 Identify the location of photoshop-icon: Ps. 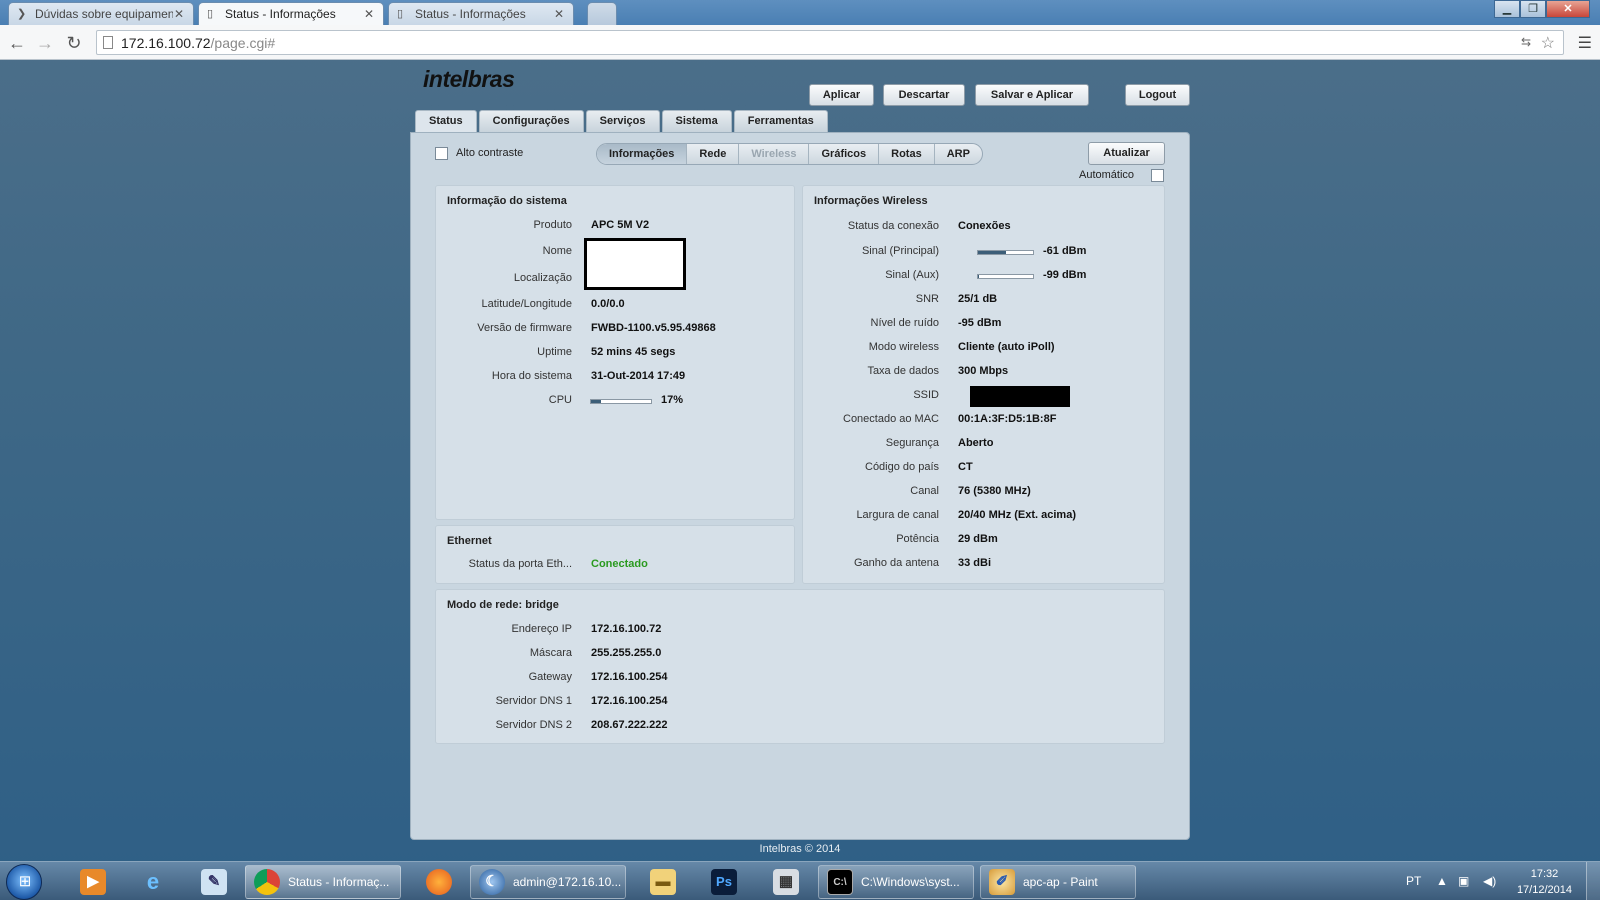
(724, 882).